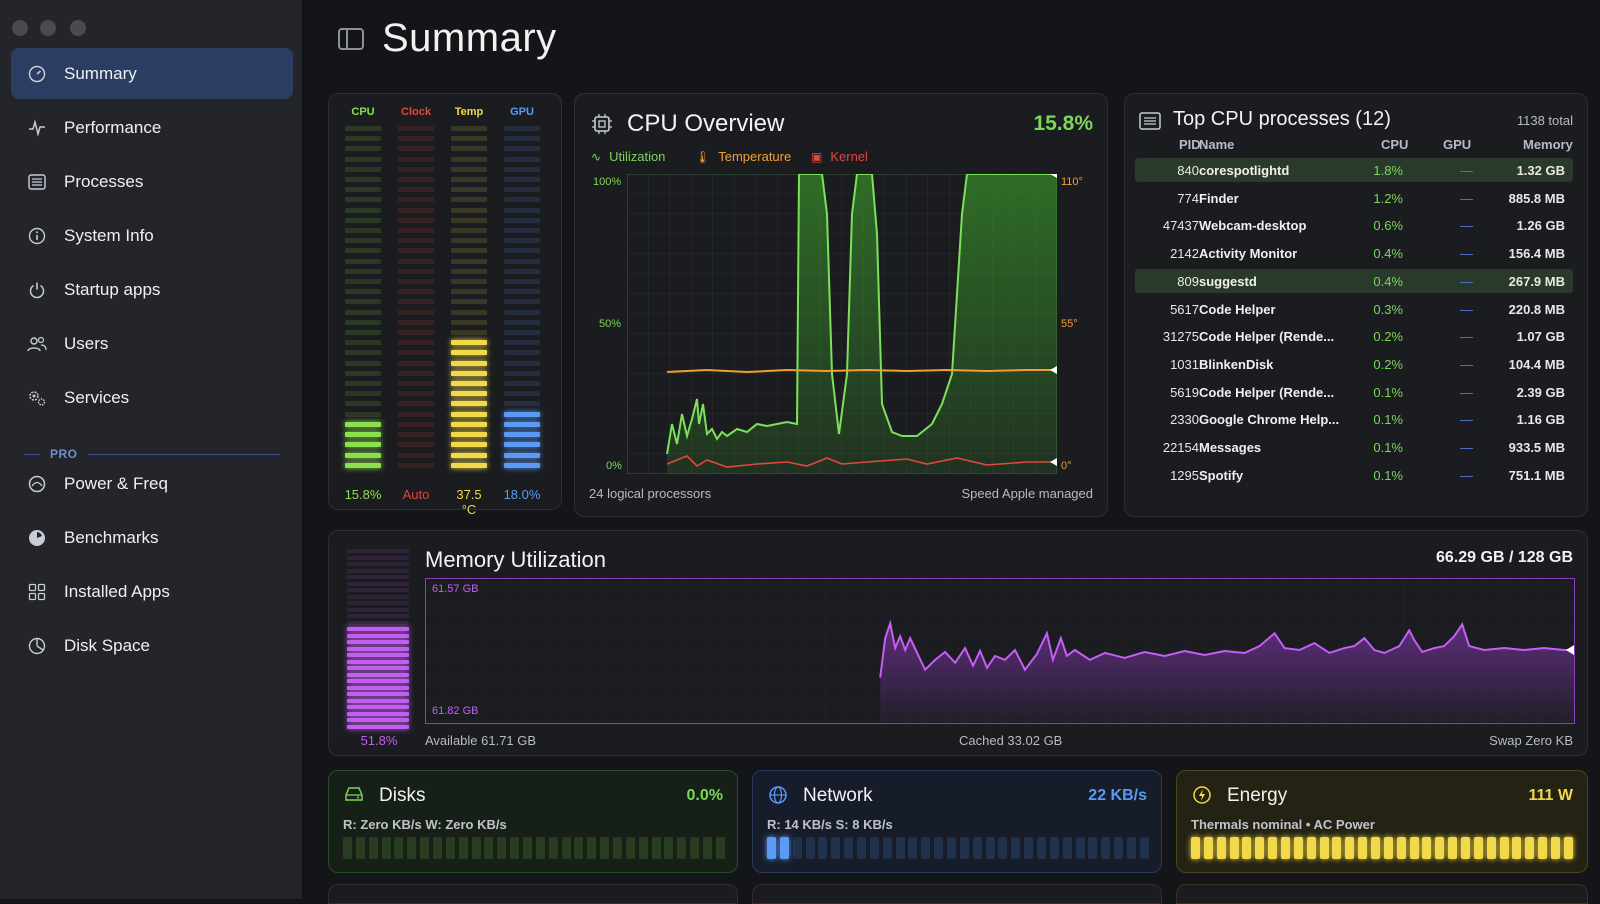  I want to click on grid-icon, so click(37, 592).